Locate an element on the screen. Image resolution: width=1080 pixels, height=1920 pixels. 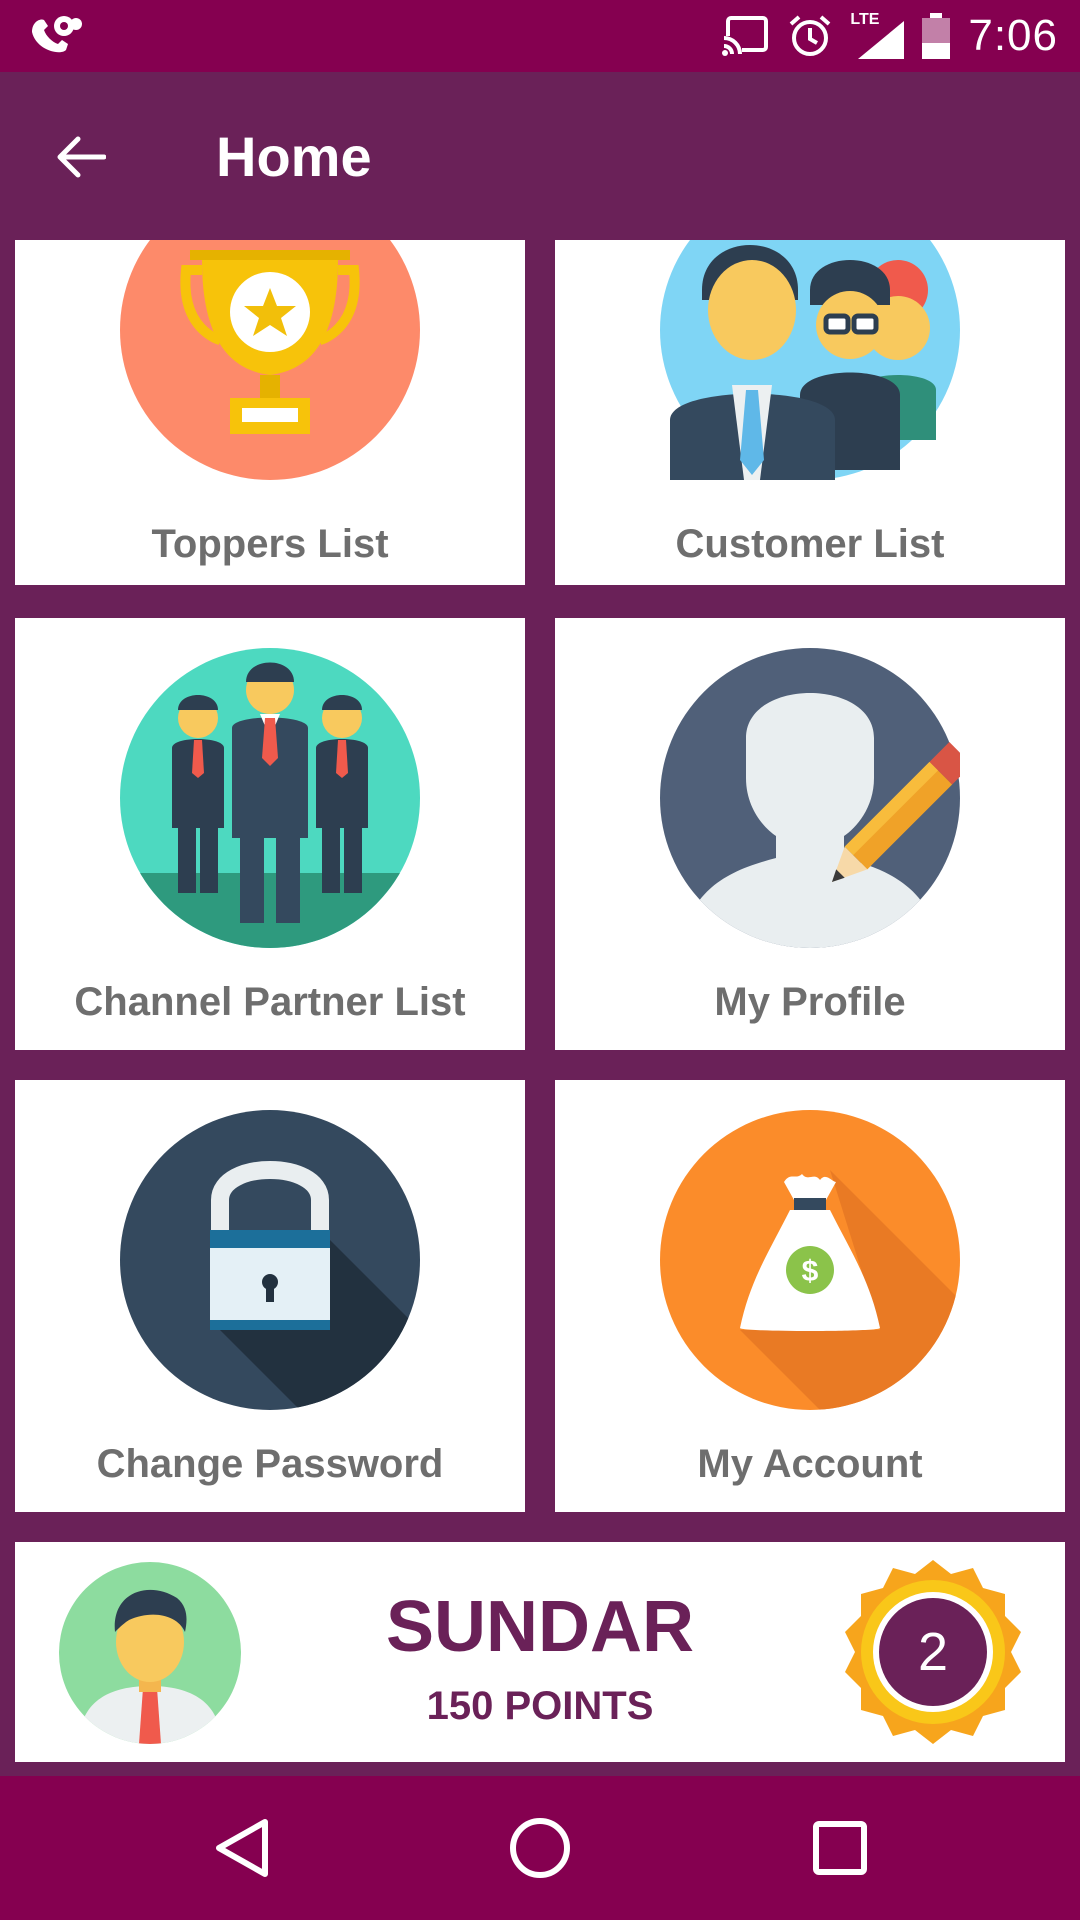
user-summary-card: SUNDAR 150 POINTS 2 is located at coordinates (540, 1652).